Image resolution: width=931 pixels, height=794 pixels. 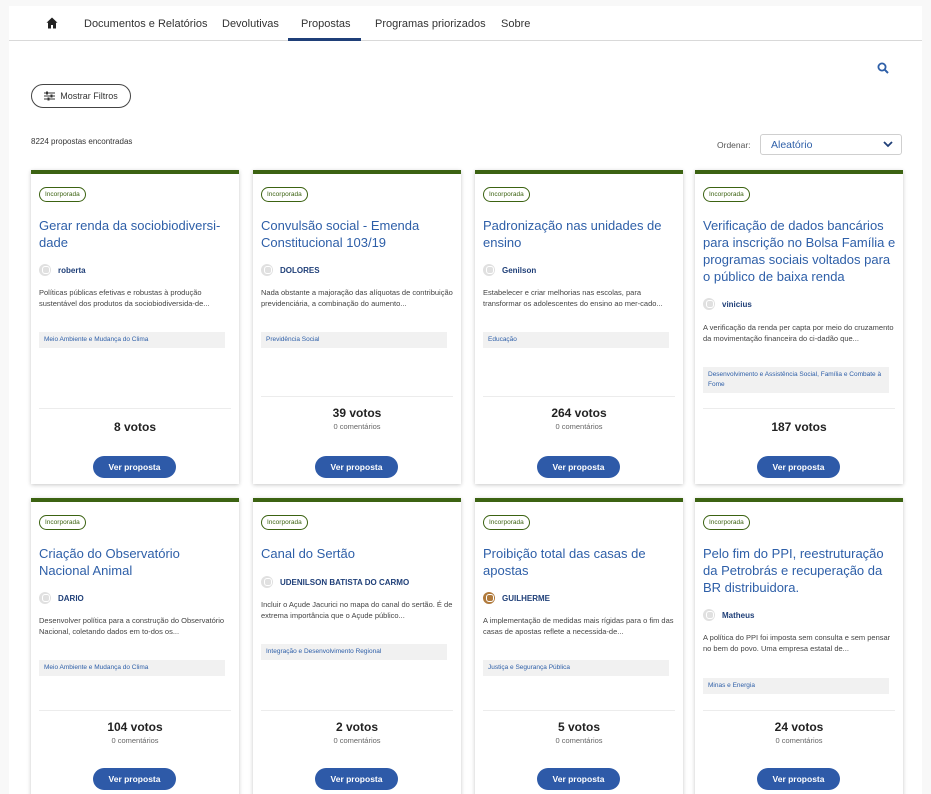 What do you see at coordinates (799, 427) in the screenshot?
I see `vote-count: 187 votos` at bounding box center [799, 427].